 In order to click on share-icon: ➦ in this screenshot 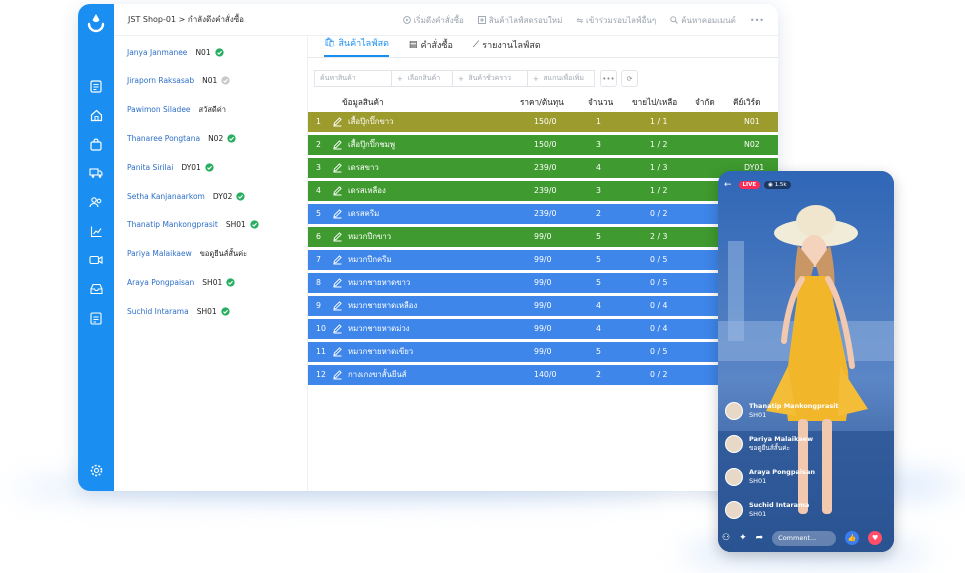, I will do `click(760, 538)`.